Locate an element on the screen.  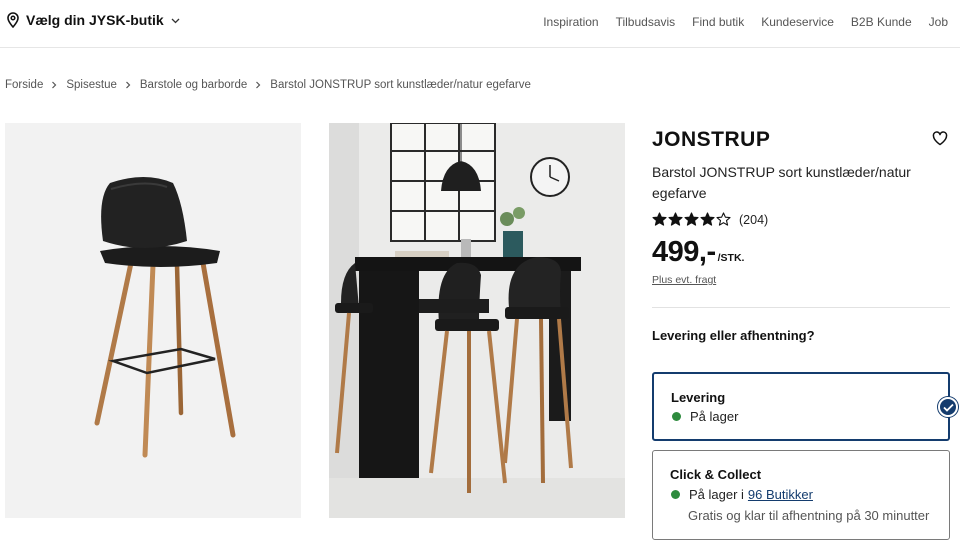
freight-link: Plus evt. fragt is located at coordinates (684, 280).